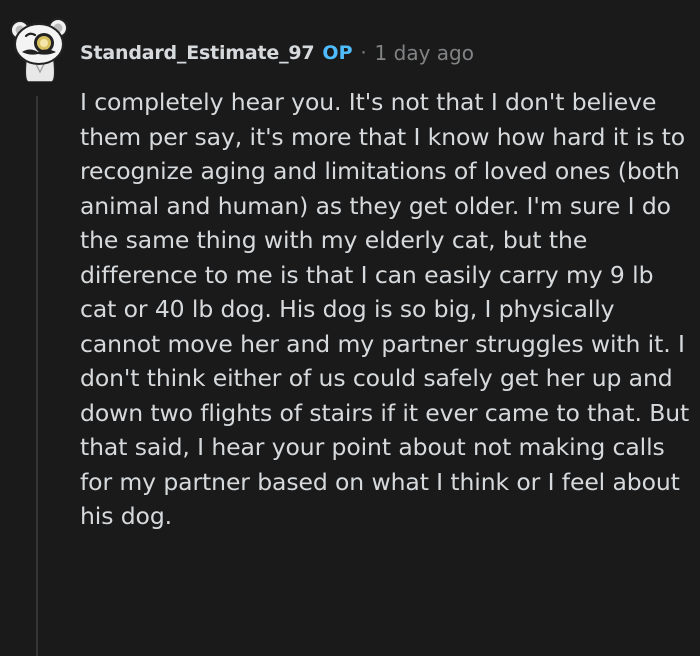 The width and height of the screenshot is (700, 656). Describe the element at coordinates (197, 53) in the screenshot. I see `username-link: Standard_Estimate_97` at that location.